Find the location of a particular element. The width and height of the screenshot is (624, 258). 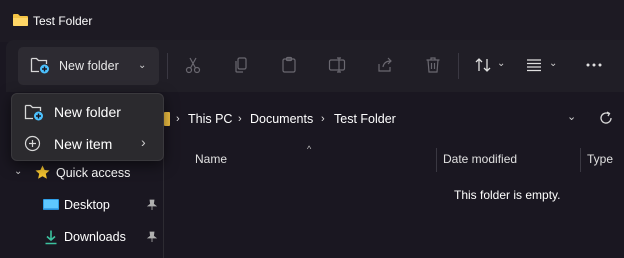

window-title: Test Folder is located at coordinates (63, 21).